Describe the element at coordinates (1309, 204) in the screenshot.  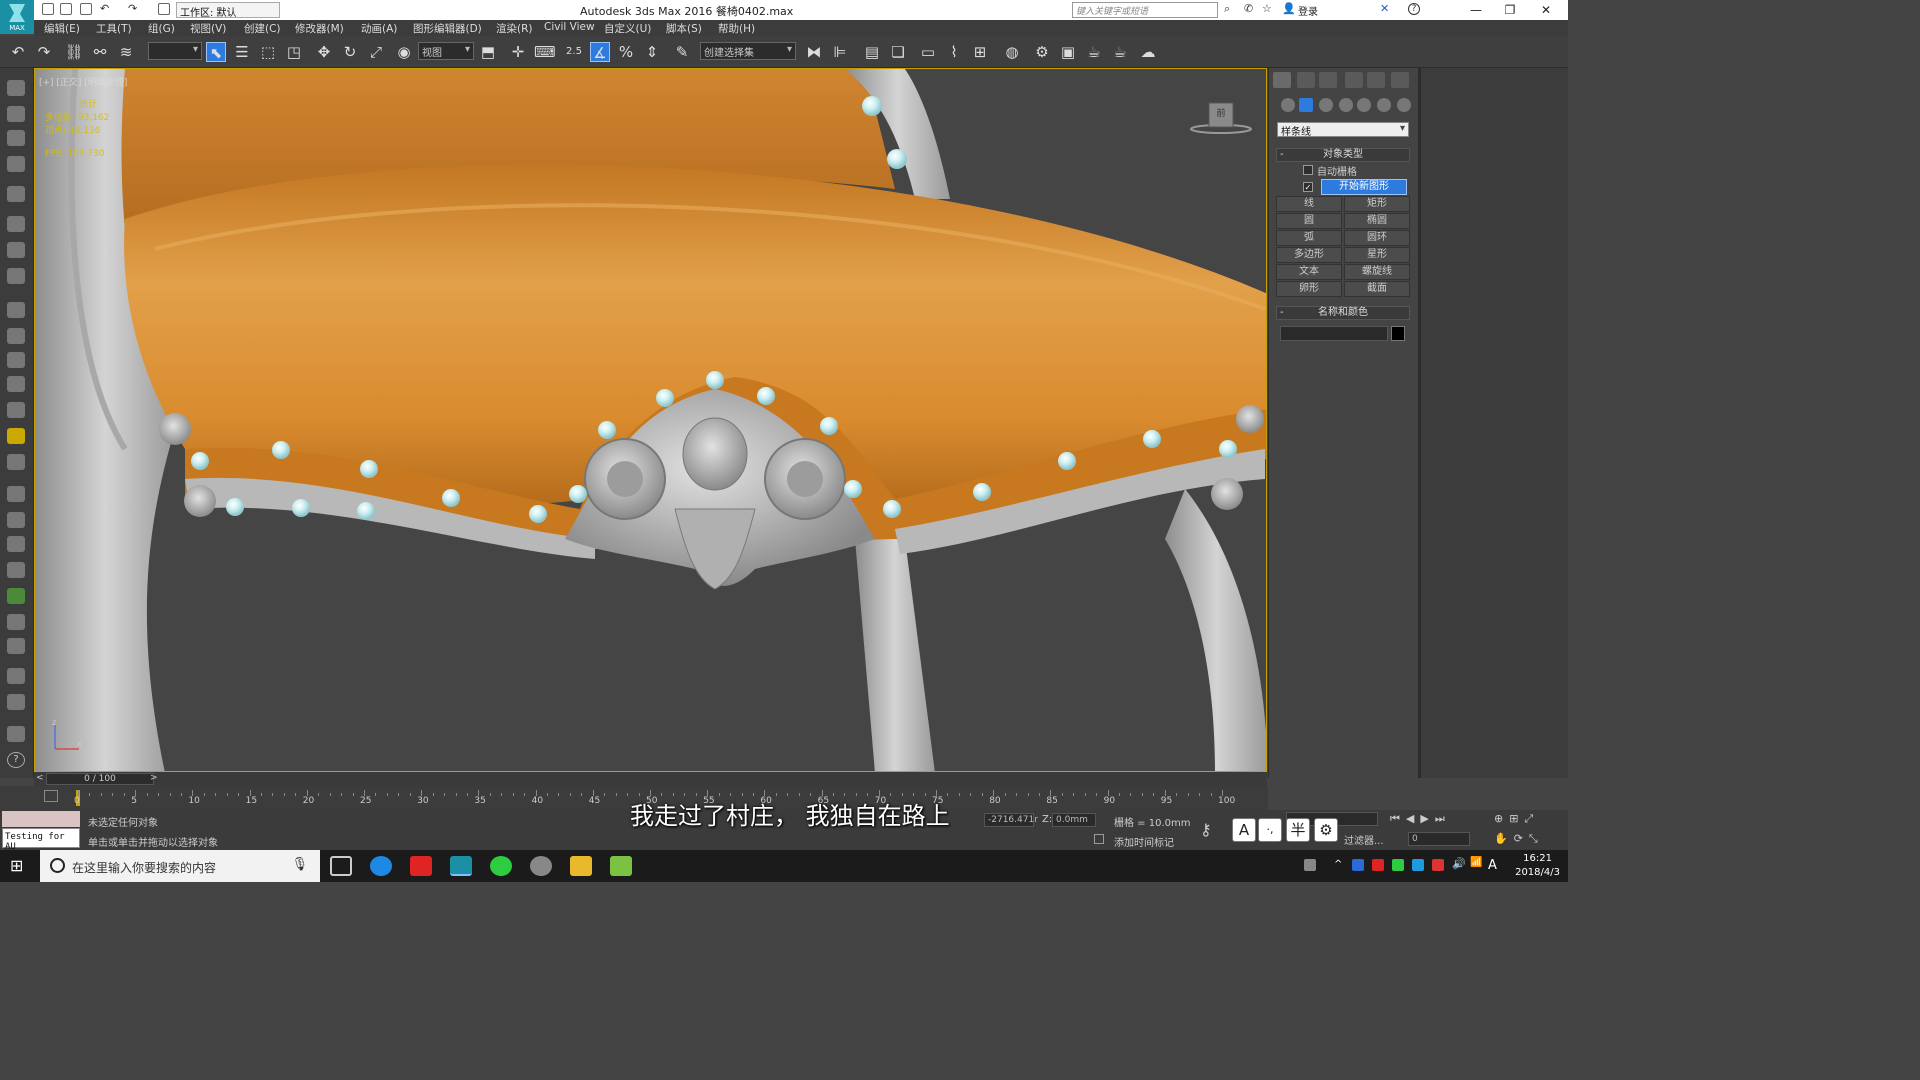
I see `line-button: 线` at that location.